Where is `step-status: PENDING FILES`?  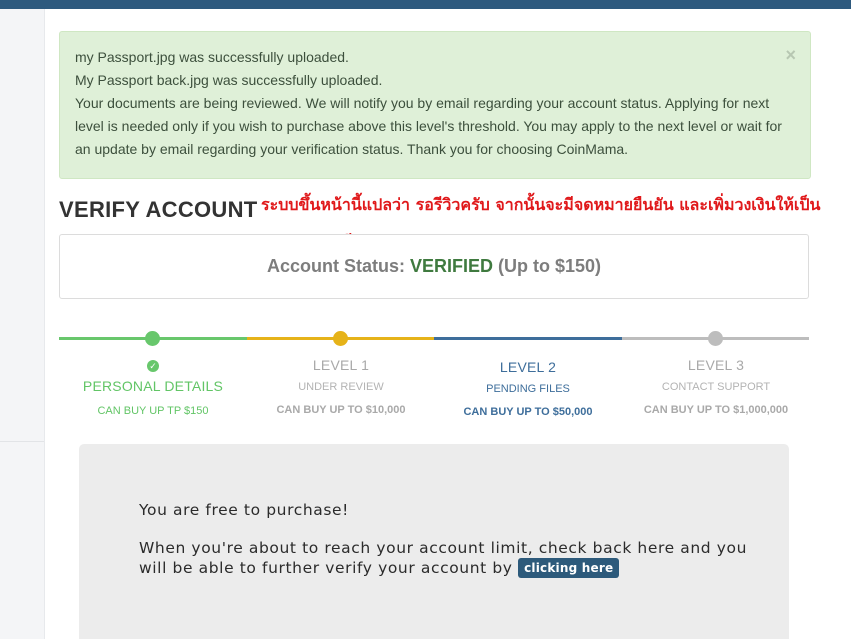 step-status: PENDING FILES is located at coordinates (528, 389).